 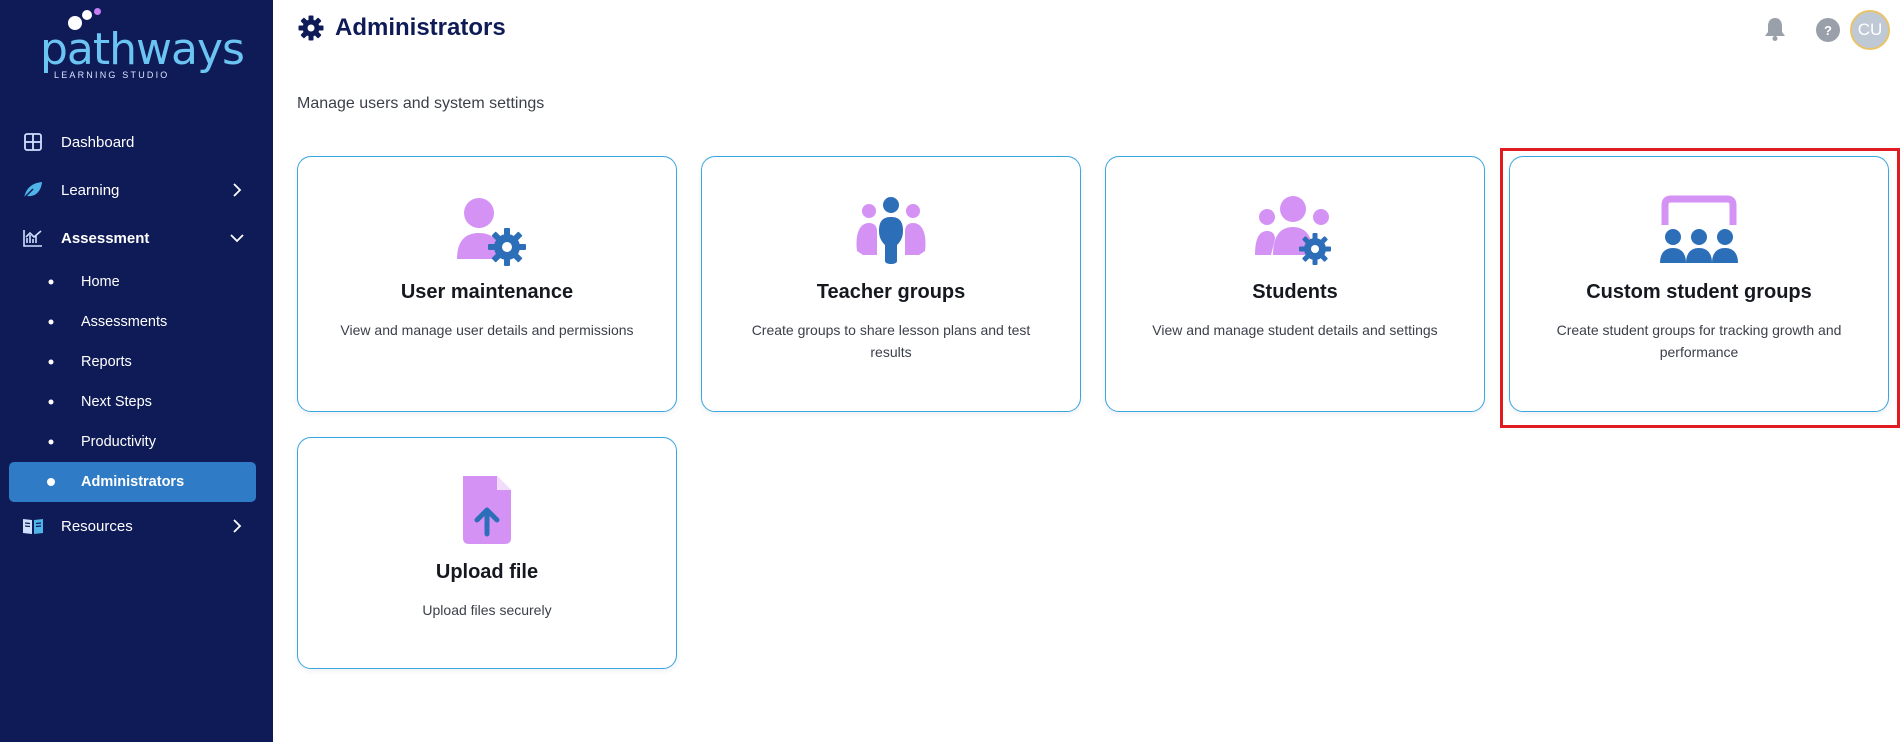 What do you see at coordinates (100, 282) in the screenshot?
I see `subnav-item-label: Home` at bounding box center [100, 282].